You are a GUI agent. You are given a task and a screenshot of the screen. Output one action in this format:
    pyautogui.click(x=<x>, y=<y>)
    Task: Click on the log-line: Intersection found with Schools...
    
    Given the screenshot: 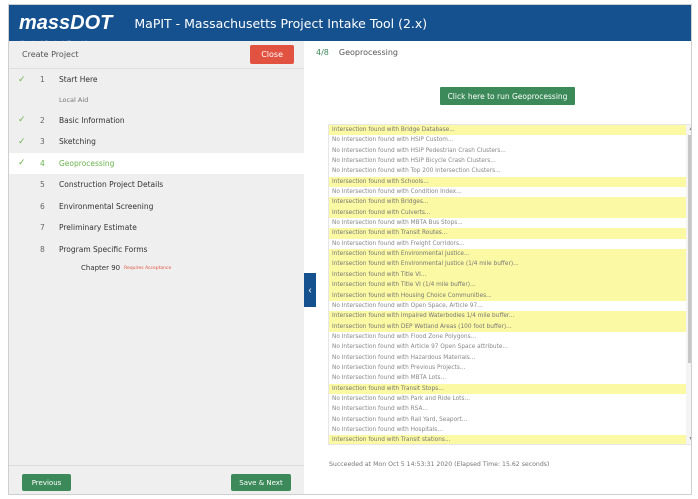 What is the action you would take?
    pyautogui.click(x=507, y=182)
    